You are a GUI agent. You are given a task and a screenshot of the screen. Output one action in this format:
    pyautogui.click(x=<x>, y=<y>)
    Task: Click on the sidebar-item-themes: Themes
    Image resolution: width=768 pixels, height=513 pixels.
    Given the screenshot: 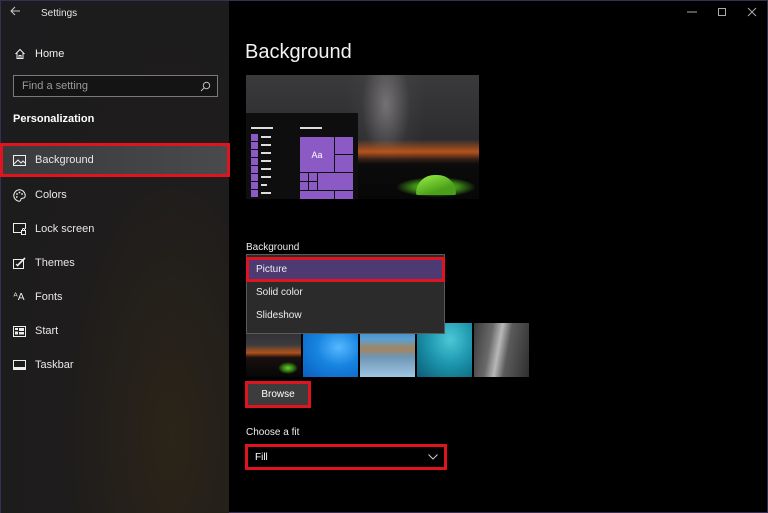 What is the action you would take?
    pyautogui.click(x=115, y=263)
    